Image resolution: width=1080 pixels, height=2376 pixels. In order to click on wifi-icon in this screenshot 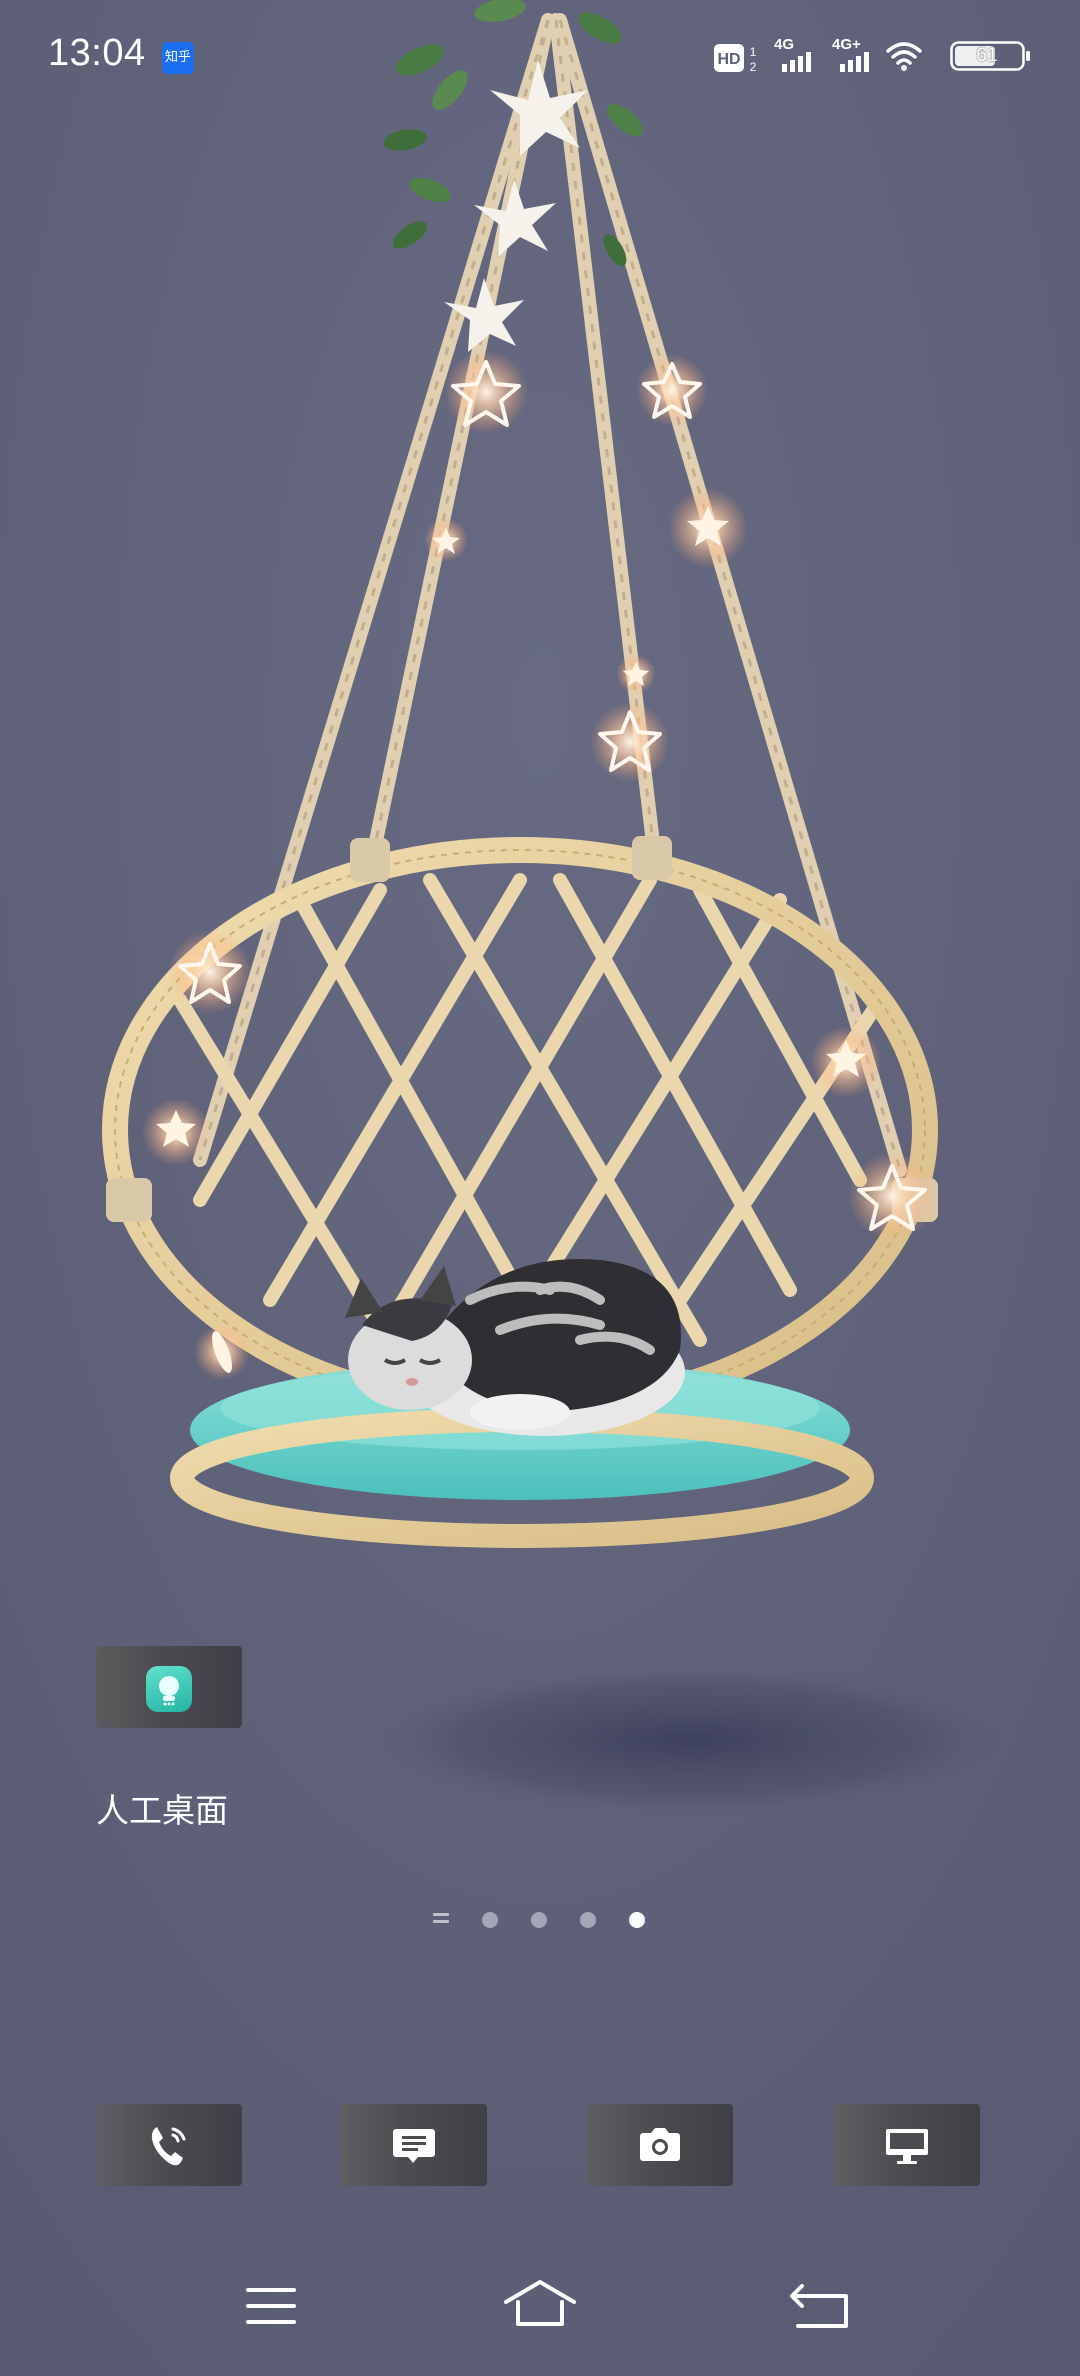, I will do `click(904, 56)`.